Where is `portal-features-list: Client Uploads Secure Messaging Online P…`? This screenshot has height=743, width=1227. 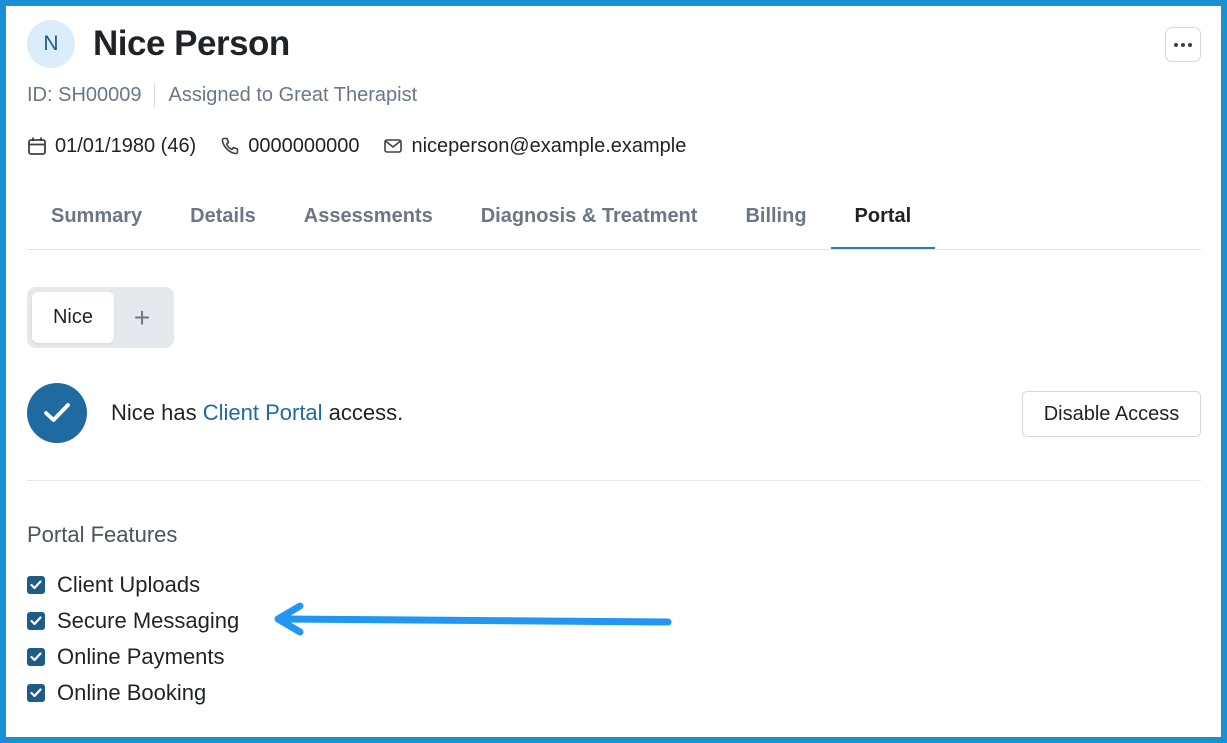
portal-features-list: Client Uploads Secure Messaging Online P… is located at coordinates (133, 639).